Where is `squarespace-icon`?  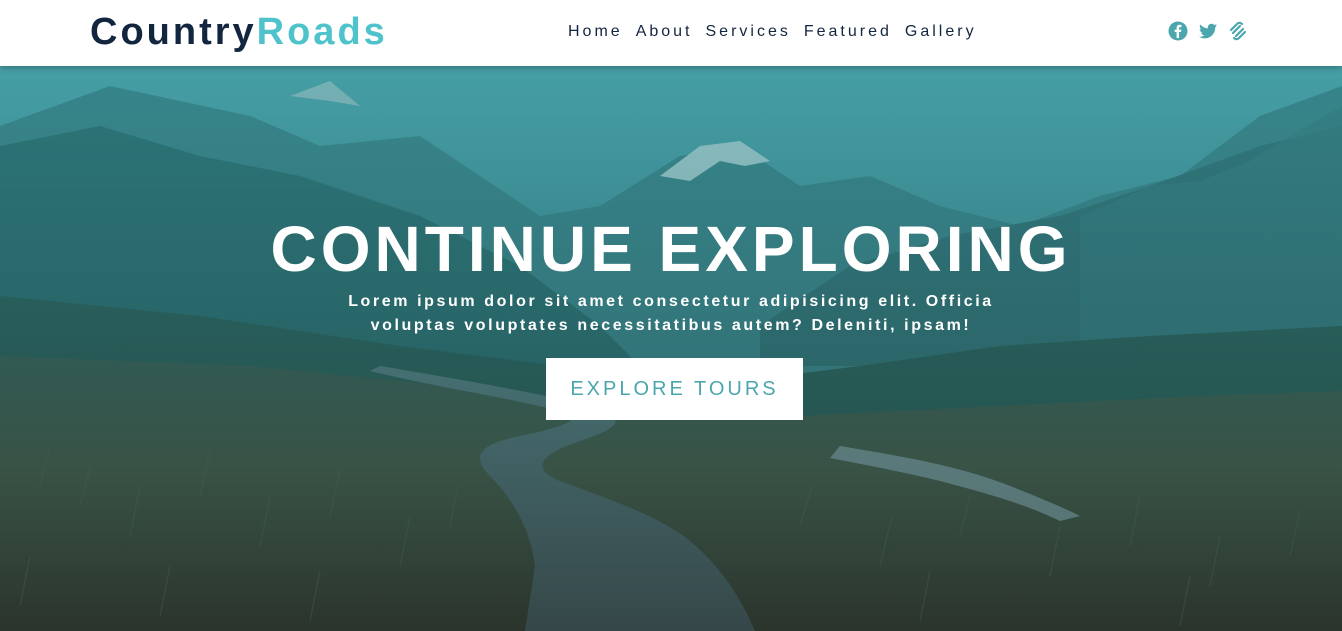
squarespace-icon is located at coordinates (1238, 31).